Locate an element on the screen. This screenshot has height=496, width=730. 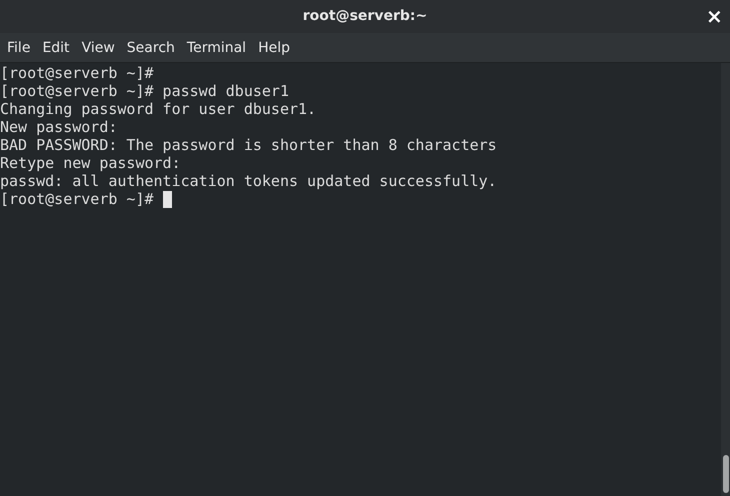
terminal-line: Retype new password: is located at coordinates (90, 163).